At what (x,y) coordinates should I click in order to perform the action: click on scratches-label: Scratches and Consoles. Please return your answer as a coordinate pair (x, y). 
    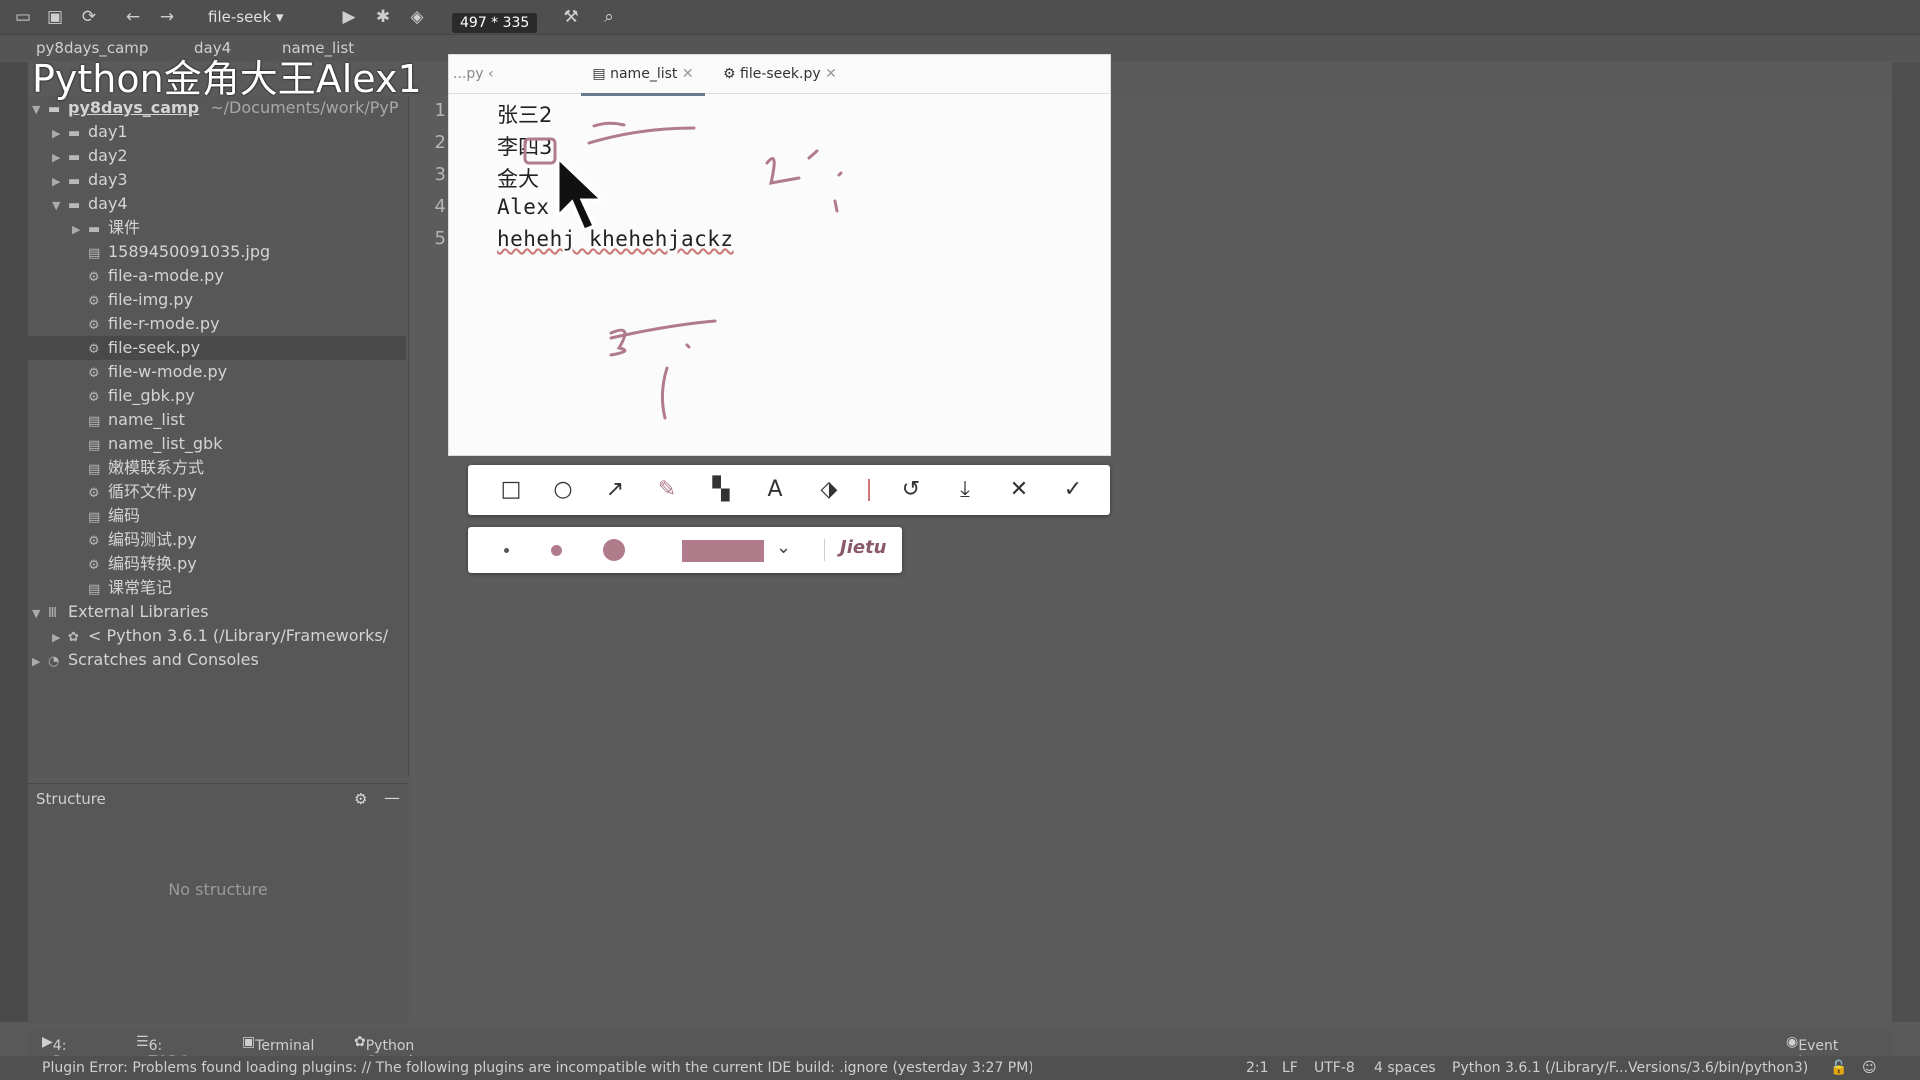
    Looking at the image, I should click on (163, 659).